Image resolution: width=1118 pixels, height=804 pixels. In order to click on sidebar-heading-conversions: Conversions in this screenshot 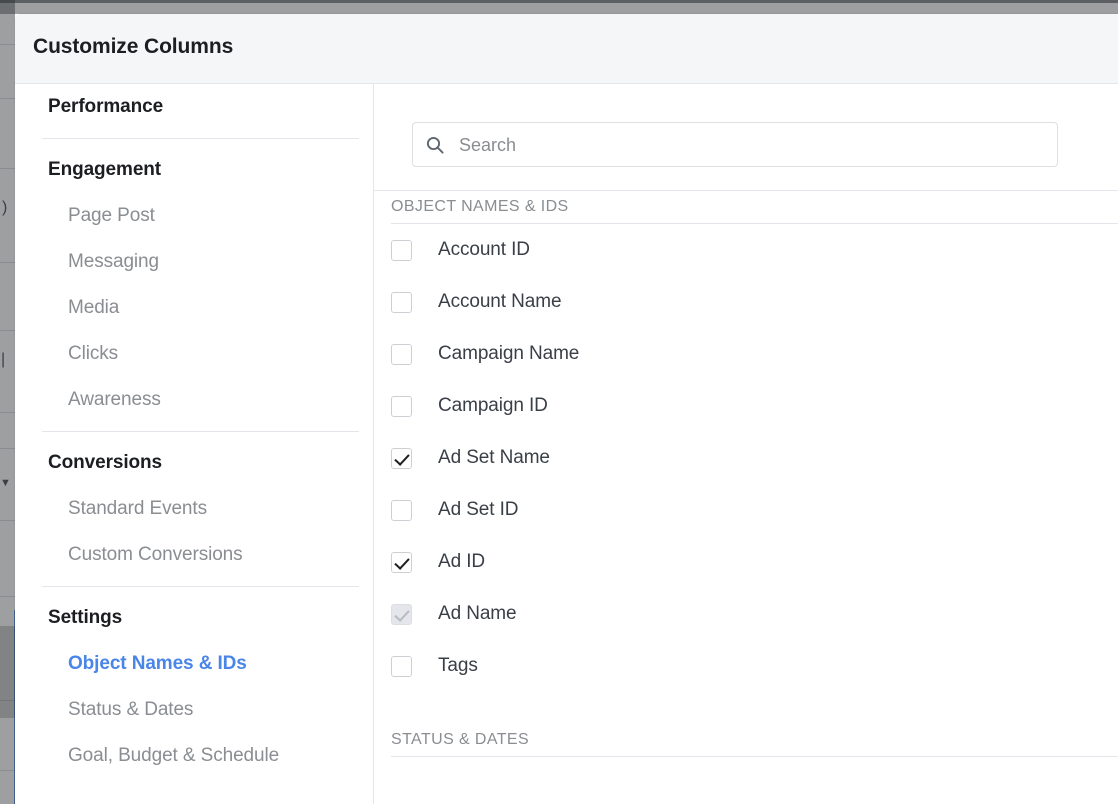, I will do `click(194, 463)`.